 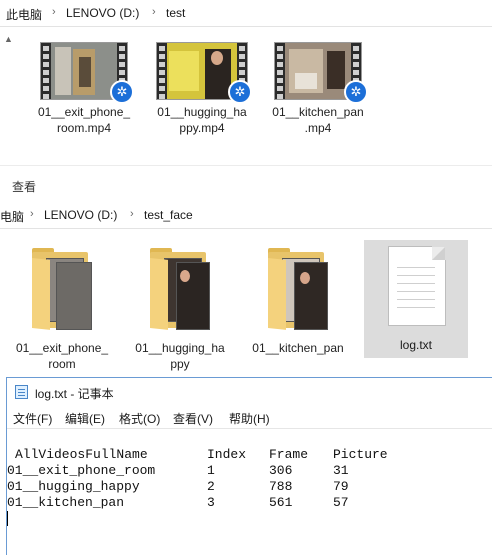 What do you see at coordinates (168, 215) in the screenshot?
I see `breadcrumb-item-folder: test_face` at bounding box center [168, 215].